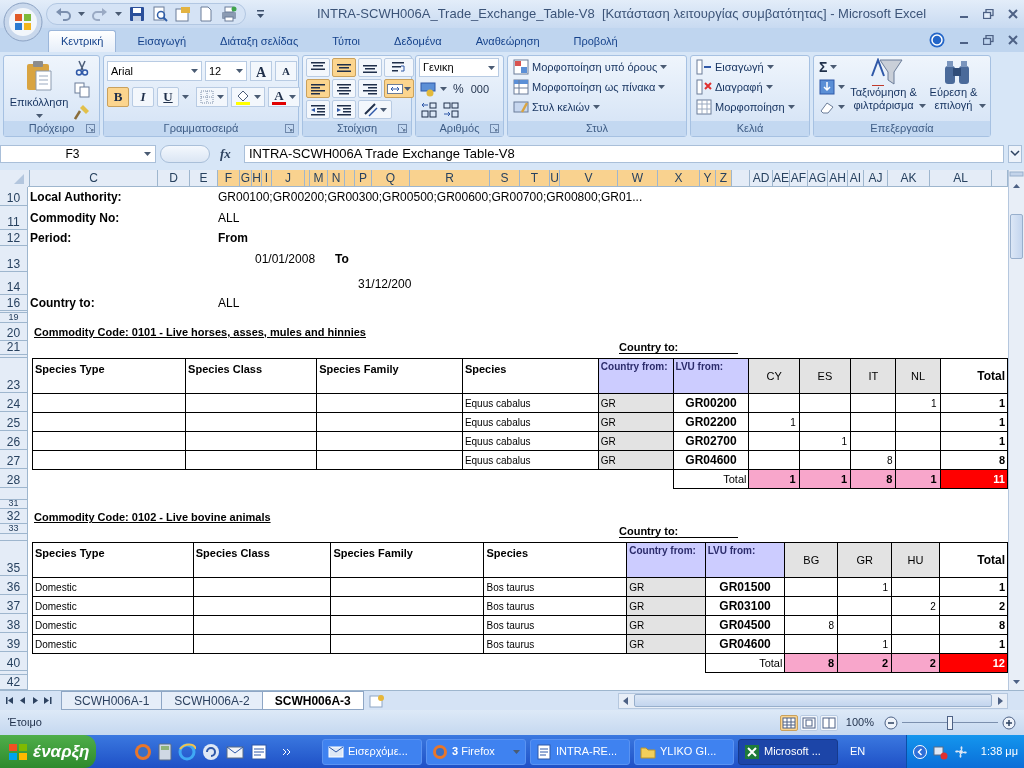 The height and width of the screenshot is (768, 1024). Describe the element at coordinates (63, 14) in the screenshot. I see `undo-icon` at that location.